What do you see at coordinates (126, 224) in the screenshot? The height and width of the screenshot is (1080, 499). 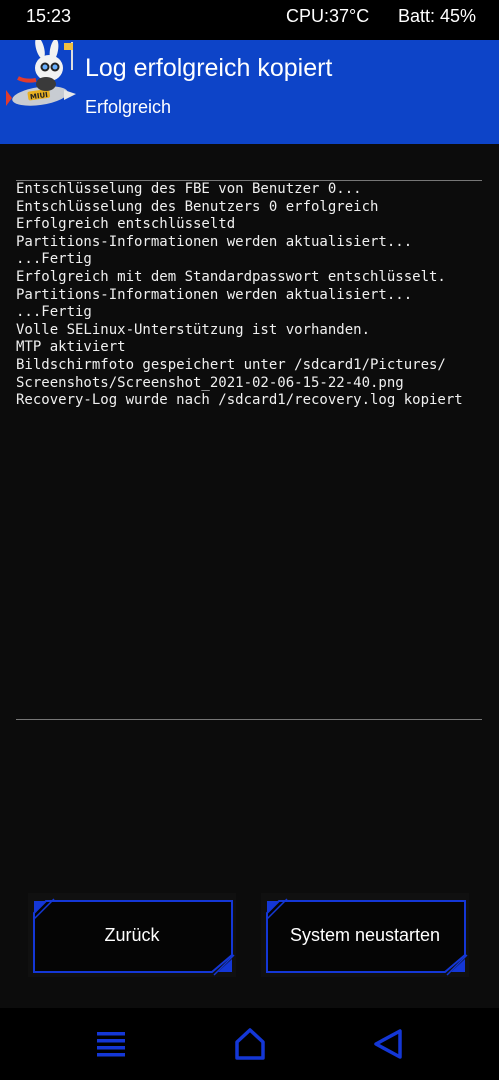 I see `log-line: Erfolgreich entschlüsseltd` at bounding box center [126, 224].